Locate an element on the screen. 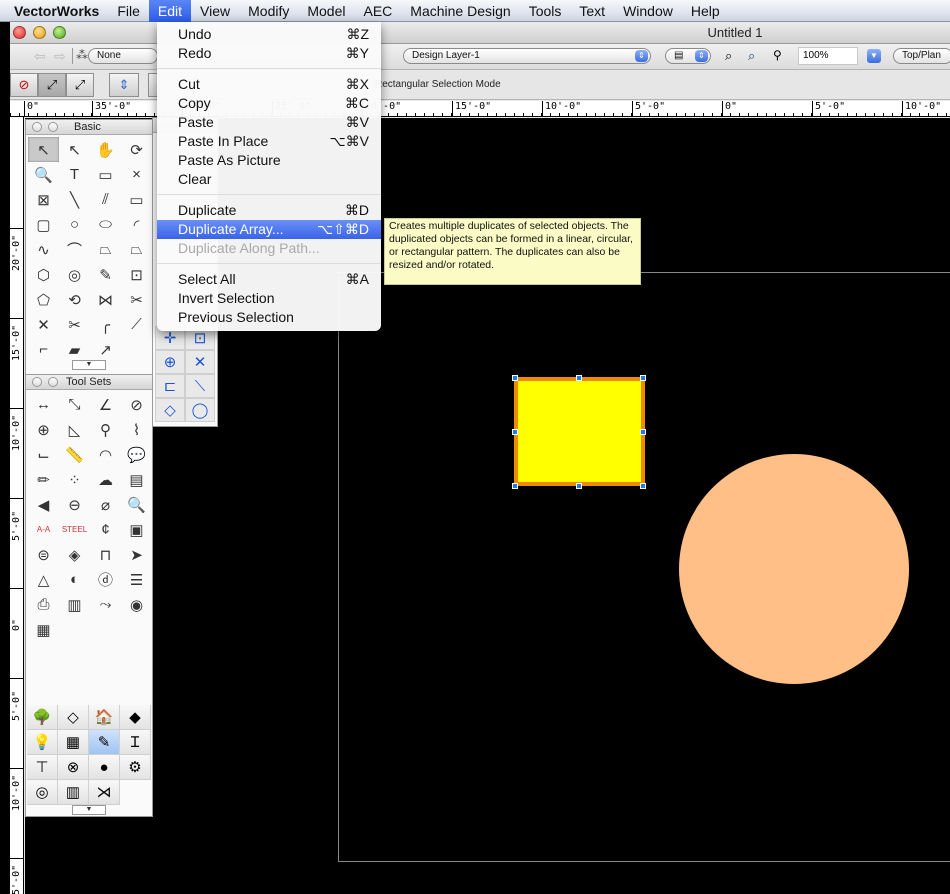 This screenshot has height=894, width=950. 3d-modeling-set: ◆ is located at coordinates (135, 717).